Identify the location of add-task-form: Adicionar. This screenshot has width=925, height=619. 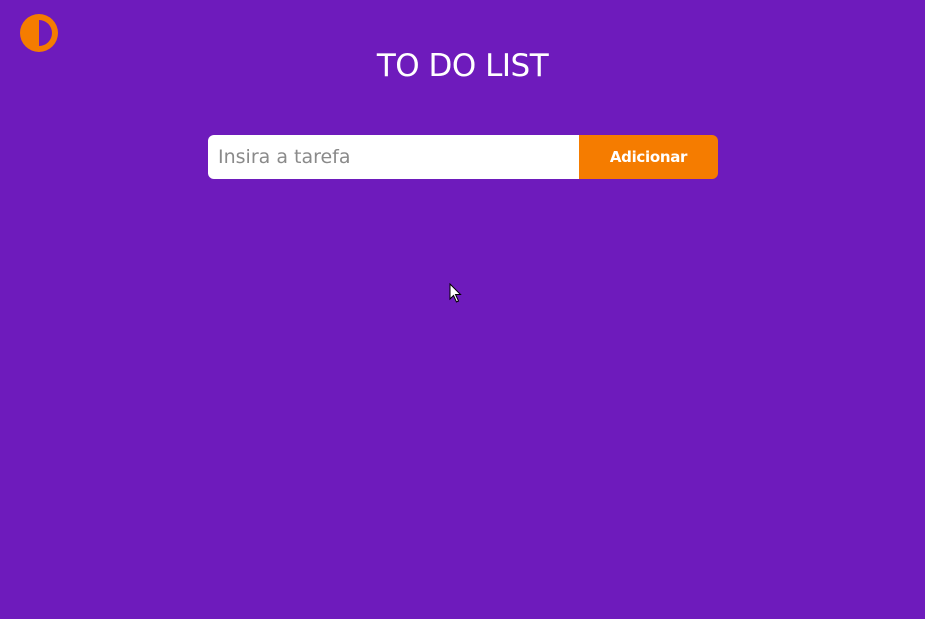
(463, 157).